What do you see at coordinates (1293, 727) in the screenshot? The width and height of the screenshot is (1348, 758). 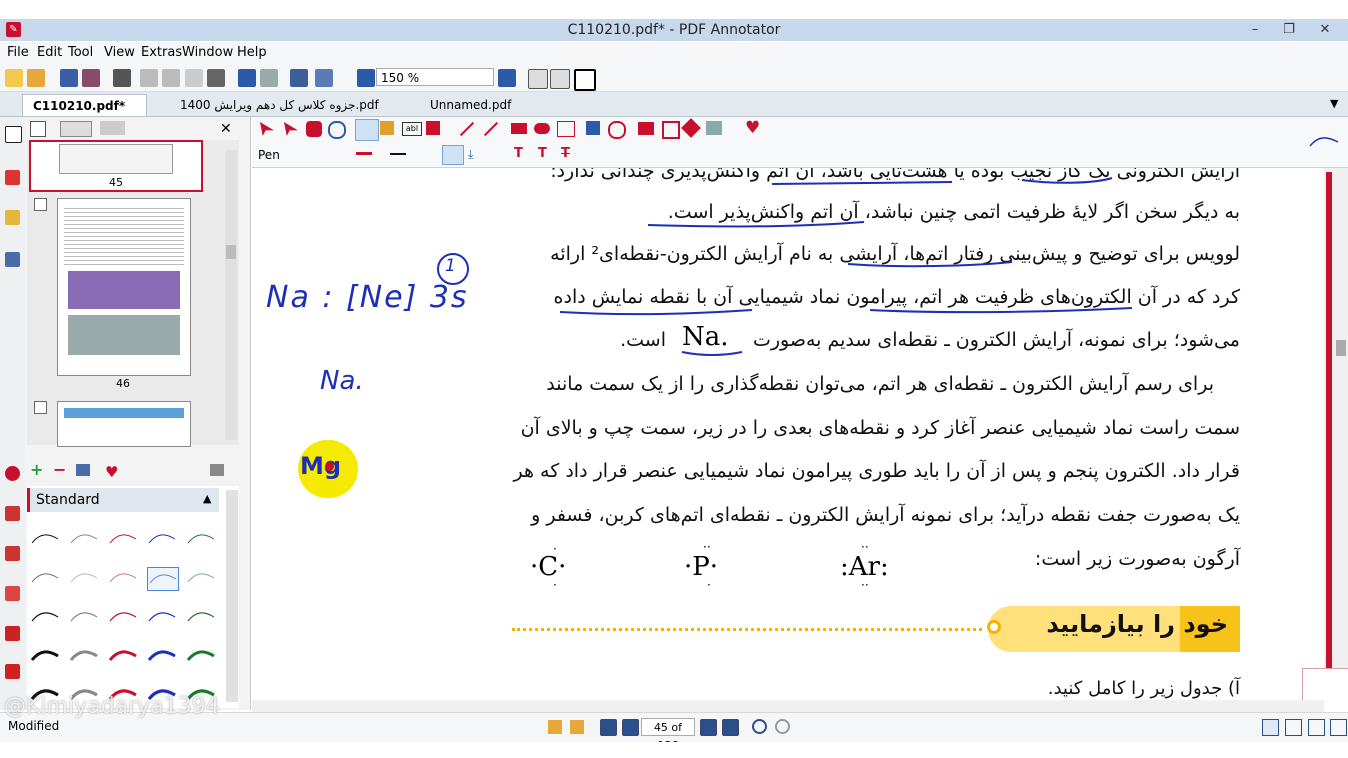 I see `view-continuous-icon` at bounding box center [1293, 727].